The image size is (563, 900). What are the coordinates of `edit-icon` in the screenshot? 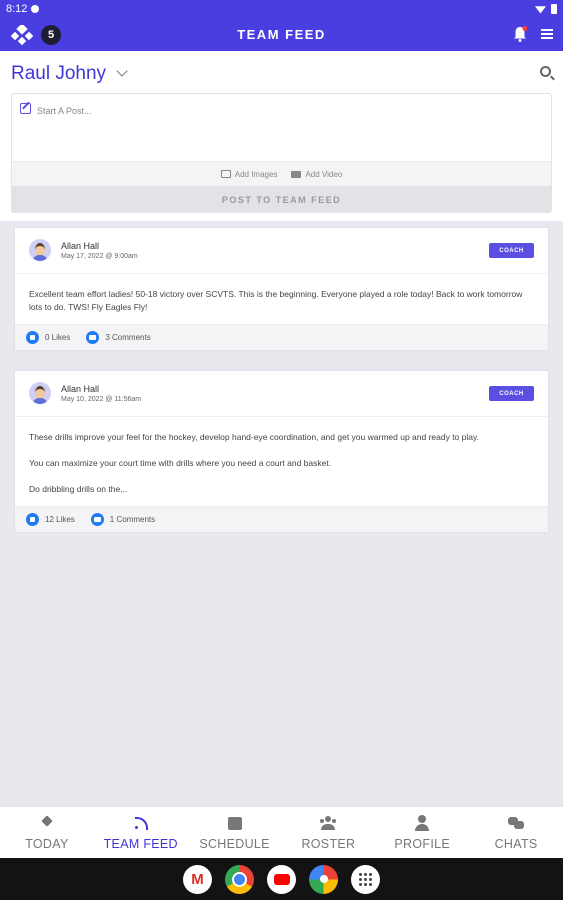 It's located at (25, 108).